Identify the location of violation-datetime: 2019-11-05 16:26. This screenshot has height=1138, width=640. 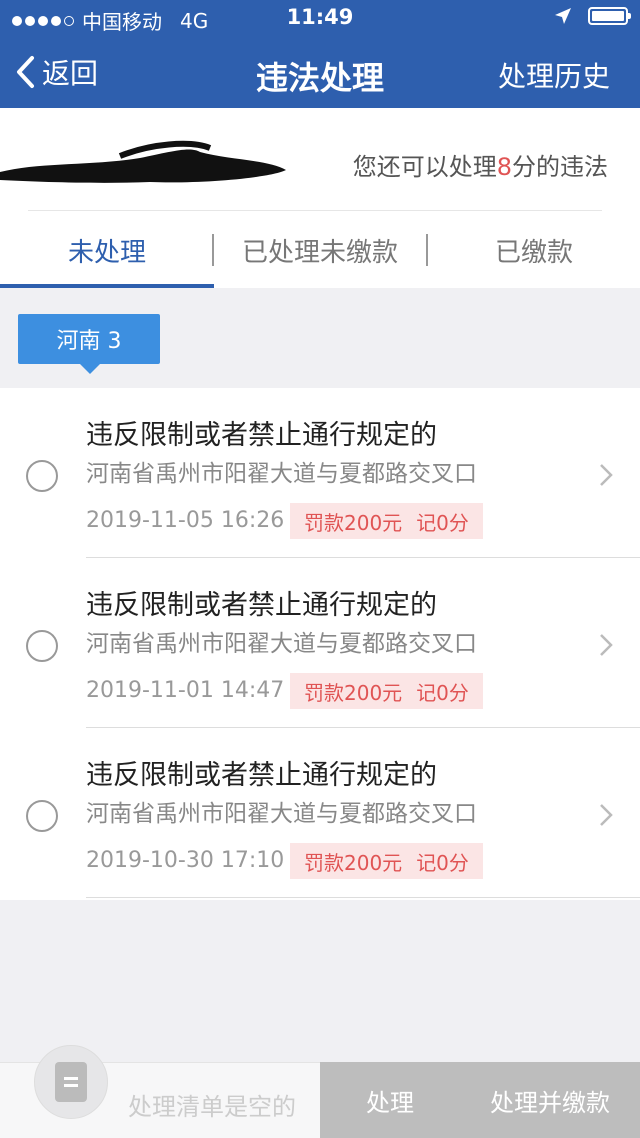
(185, 520).